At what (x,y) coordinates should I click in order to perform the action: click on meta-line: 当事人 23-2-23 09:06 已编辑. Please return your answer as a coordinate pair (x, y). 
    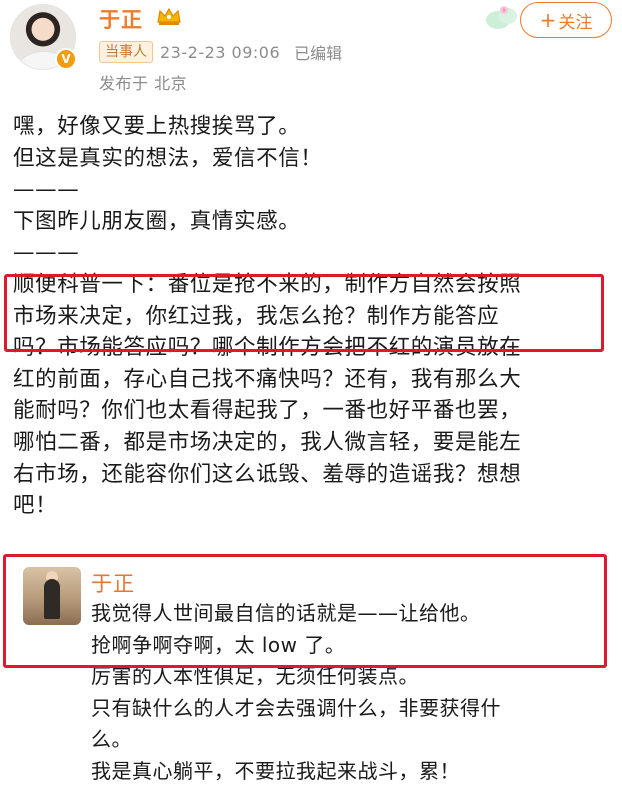
    Looking at the image, I should click on (220, 52).